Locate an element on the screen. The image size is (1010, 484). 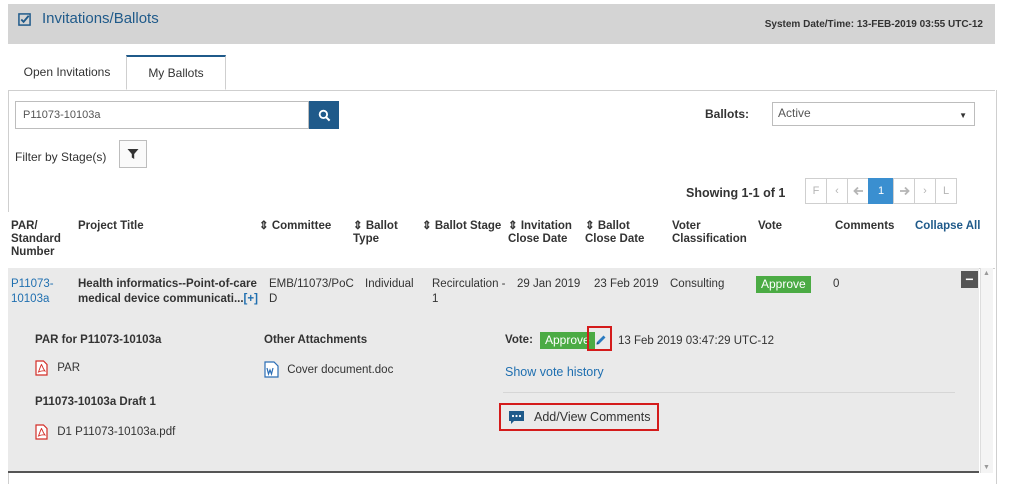
search-icon is located at coordinates (324, 115).